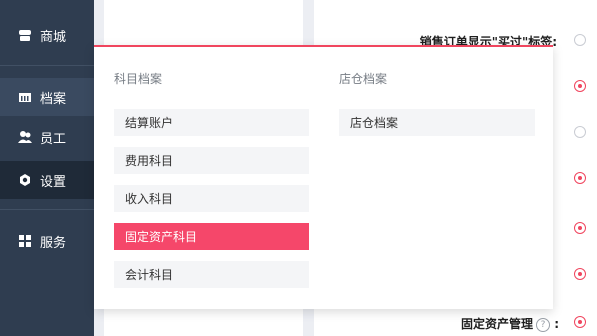  What do you see at coordinates (211, 198) in the screenshot?
I see `menu-item-income-subject: 收入科目` at bounding box center [211, 198].